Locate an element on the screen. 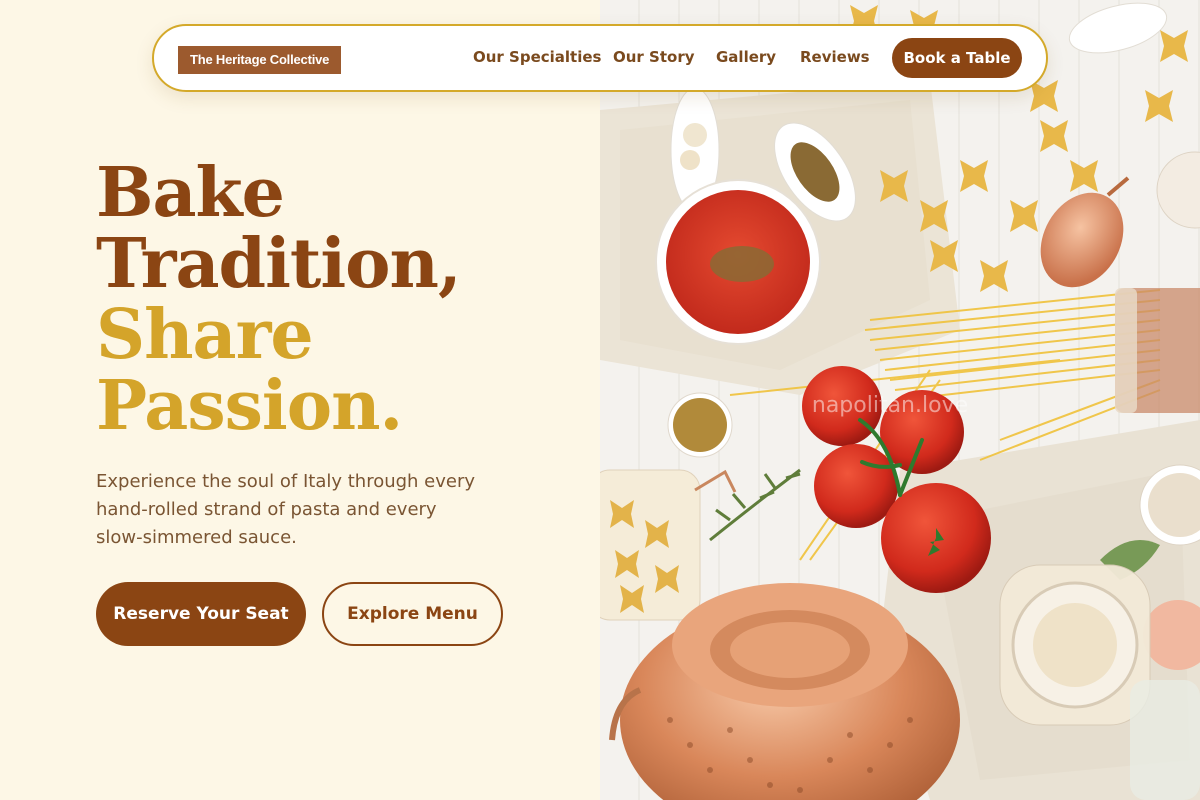 The height and width of the screenshot is (800, 1200). brand-logo: The Heritage Collective is located at coordinates (260, 60).